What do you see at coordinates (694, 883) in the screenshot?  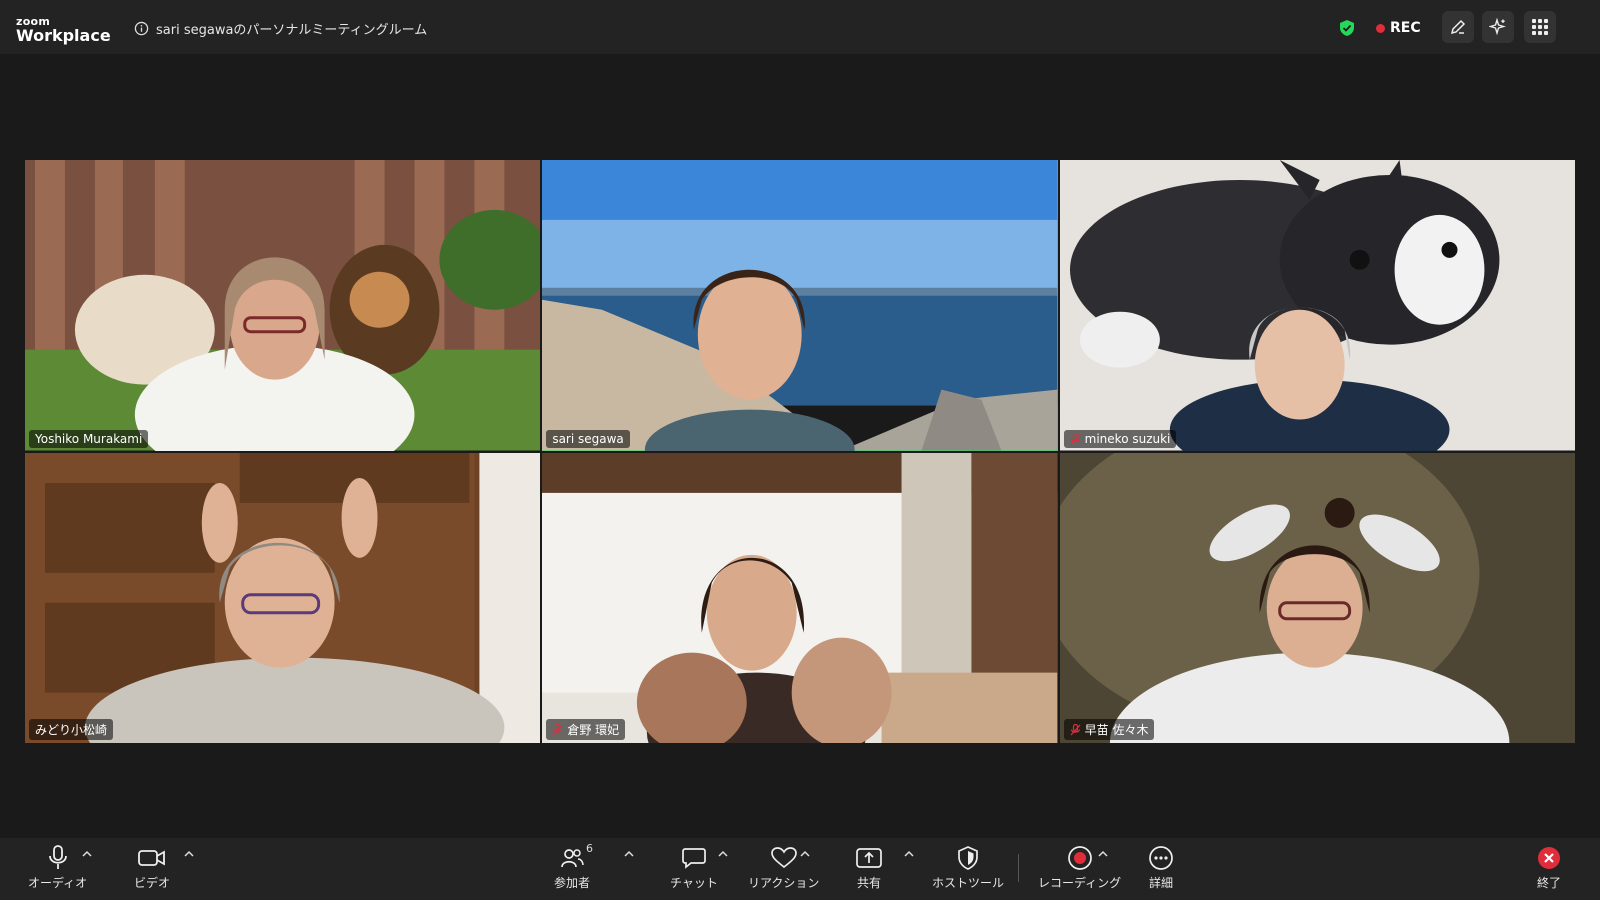 I see `chat-label: チャット` at bounding box center [694, 883].